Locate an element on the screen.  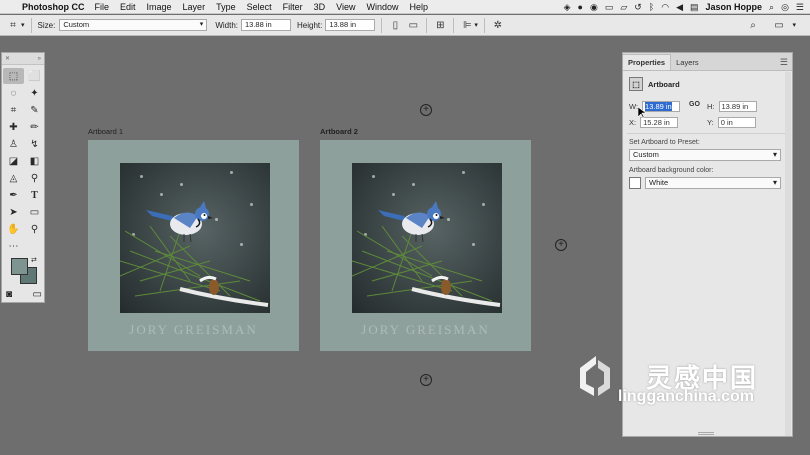
eye-icon: ◉ is located at coordinates (594, 7).